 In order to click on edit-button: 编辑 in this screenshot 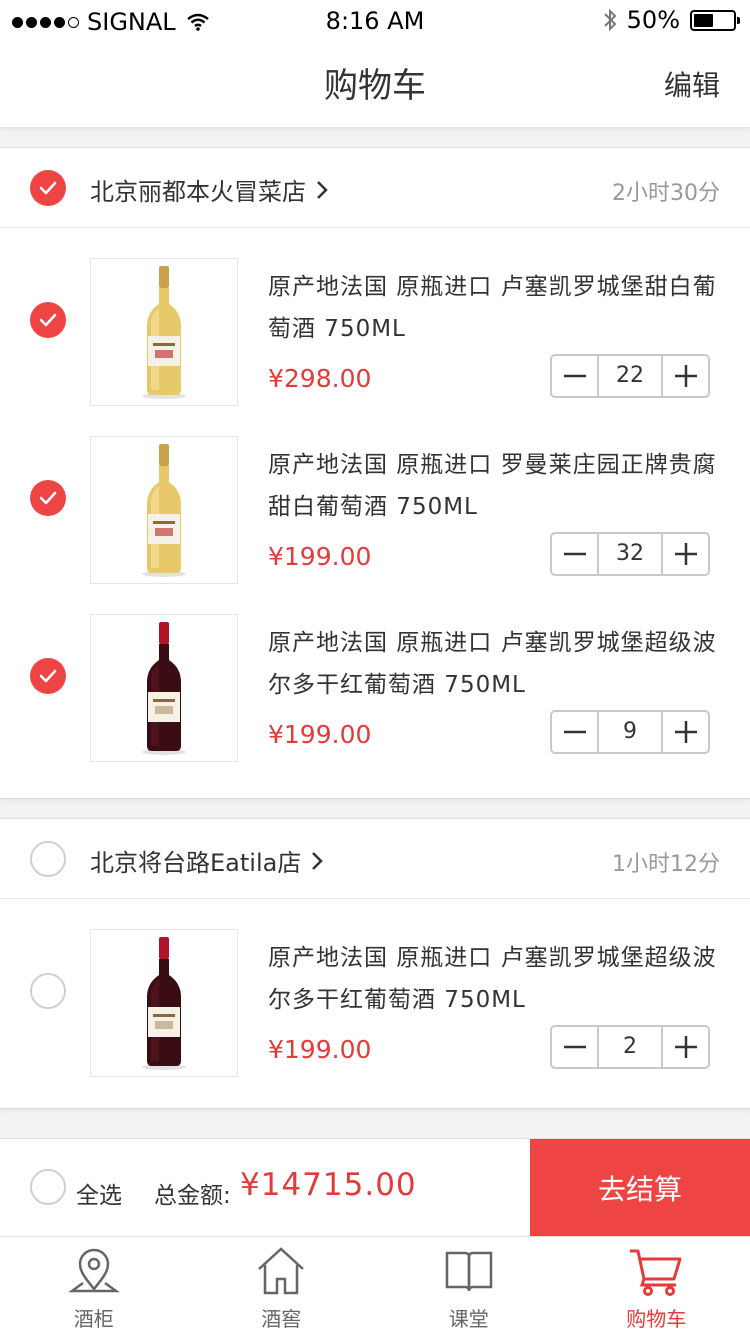, I will do `click(692, 84)`.